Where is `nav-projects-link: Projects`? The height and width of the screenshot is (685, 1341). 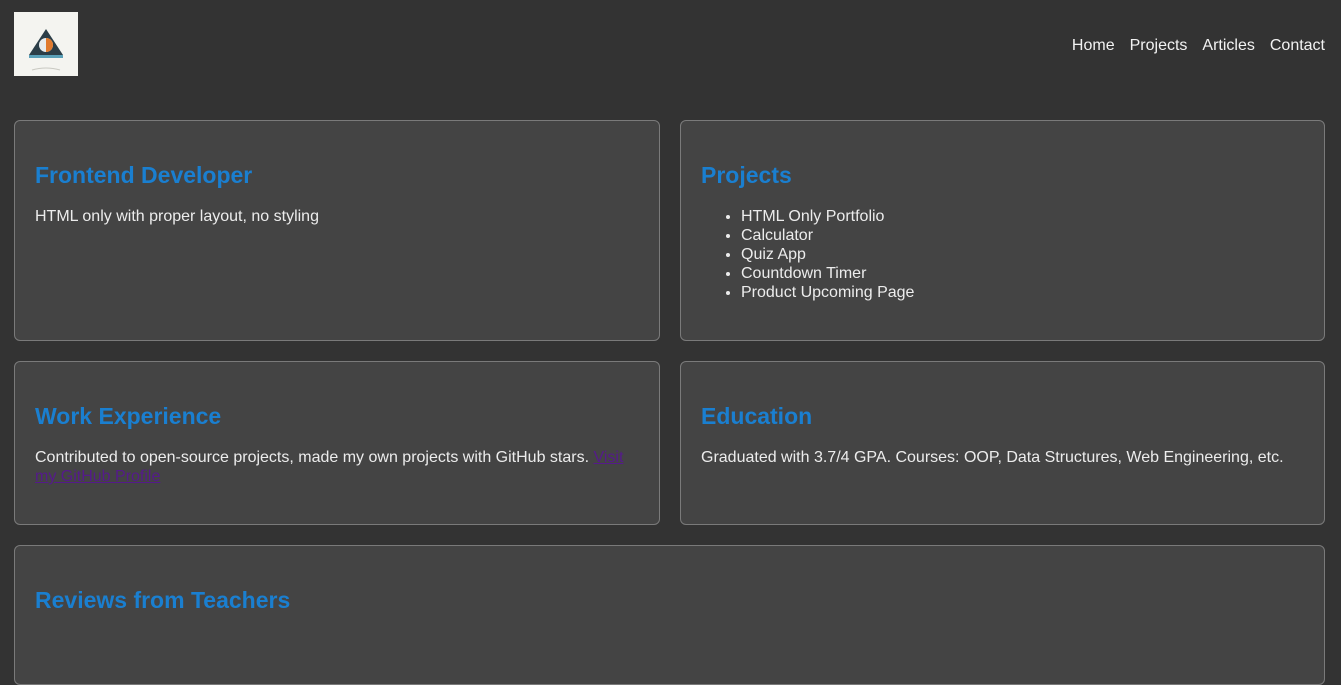 nav-projects-link: Projects is located at coordinates (1159, 46).